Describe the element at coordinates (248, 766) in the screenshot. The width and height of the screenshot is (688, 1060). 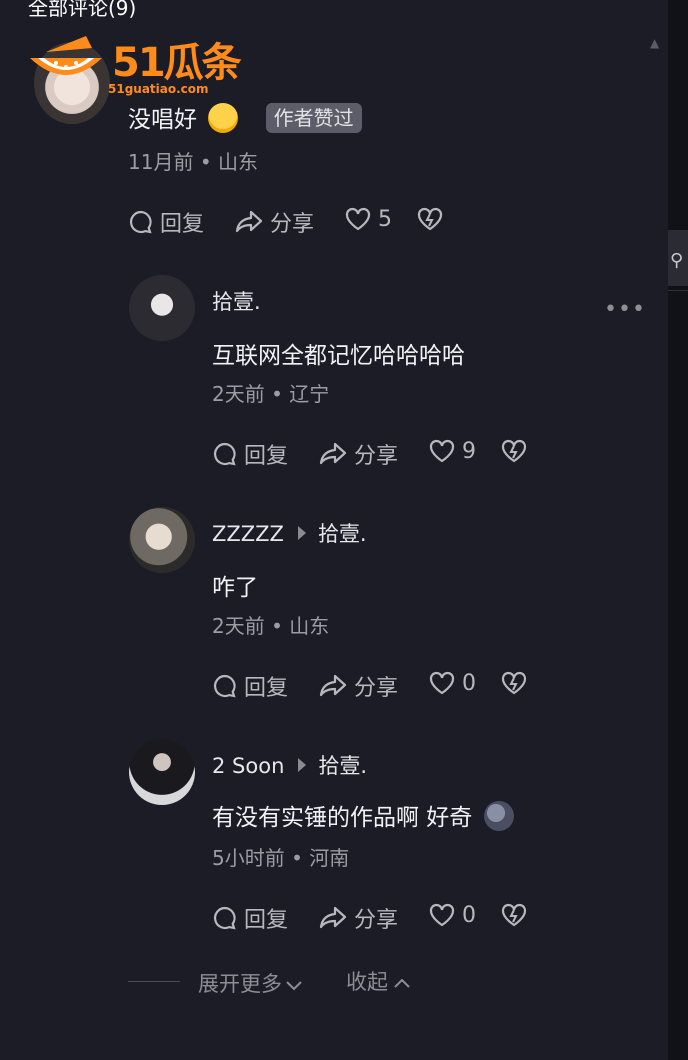
I see `username: 2 Soon` at that location.